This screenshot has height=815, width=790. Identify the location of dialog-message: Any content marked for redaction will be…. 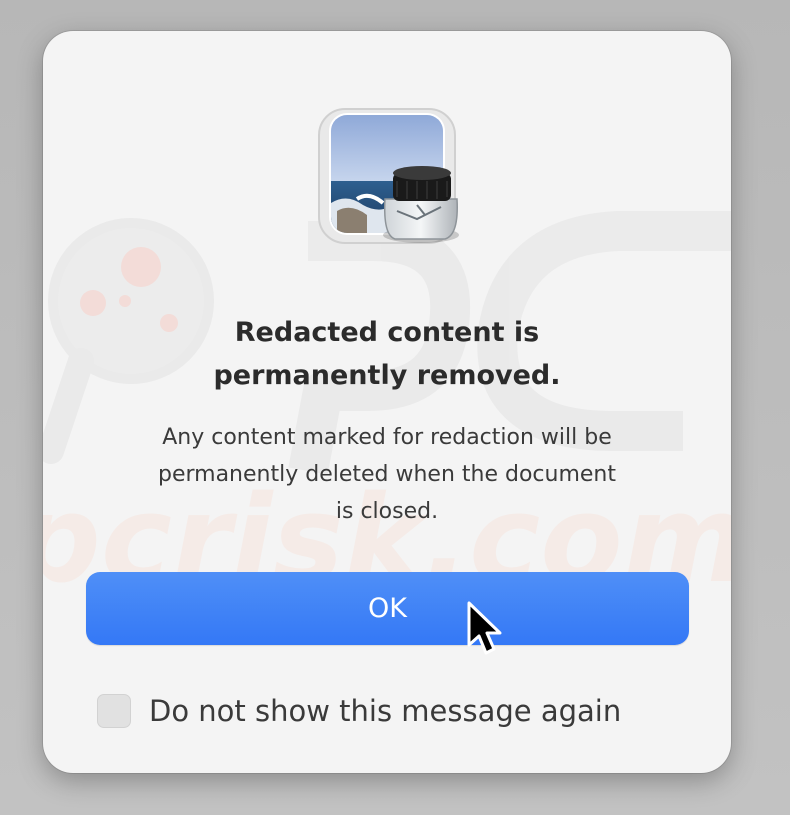
(387, 474).